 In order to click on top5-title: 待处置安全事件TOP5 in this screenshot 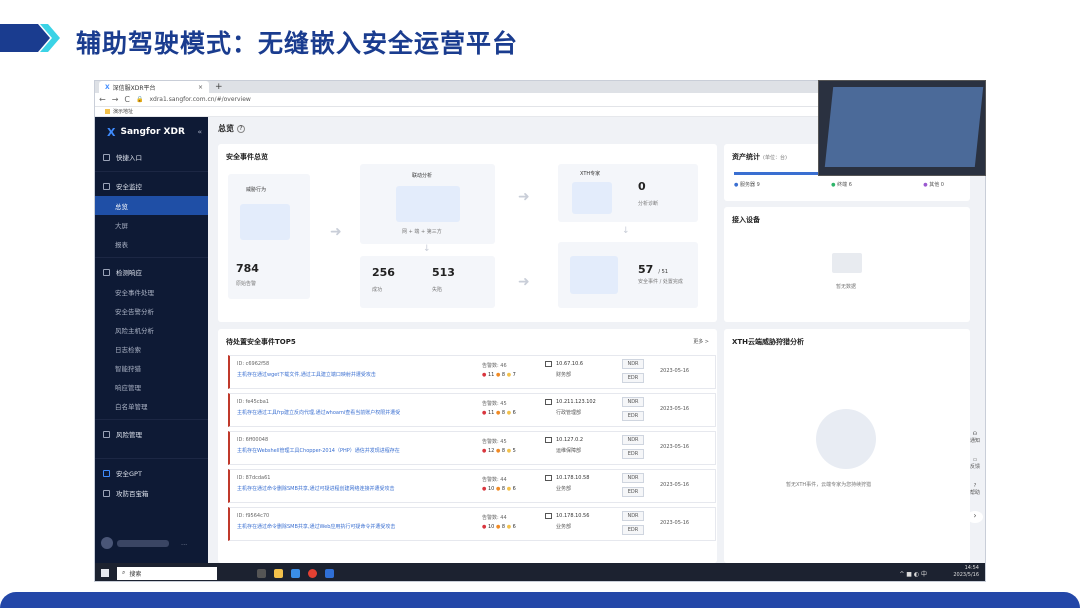, I will do `click(261, 342)`.